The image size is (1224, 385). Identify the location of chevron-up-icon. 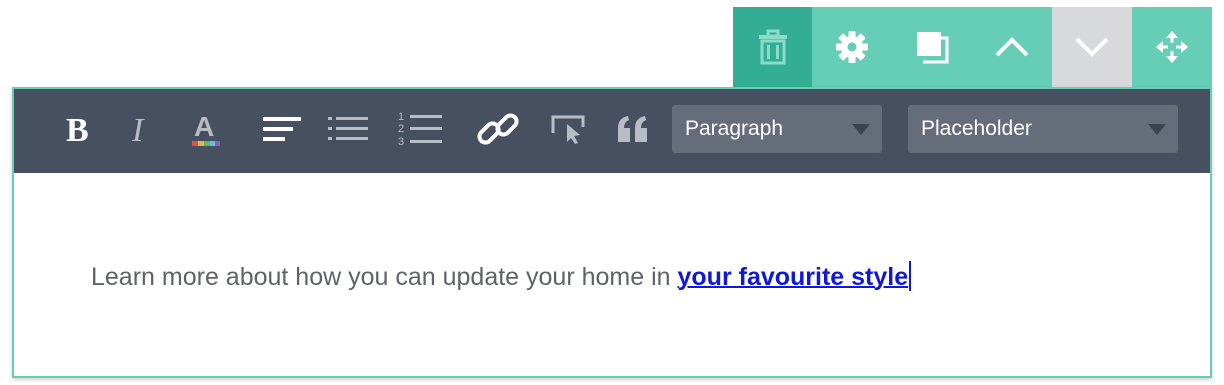
(1012, 47).